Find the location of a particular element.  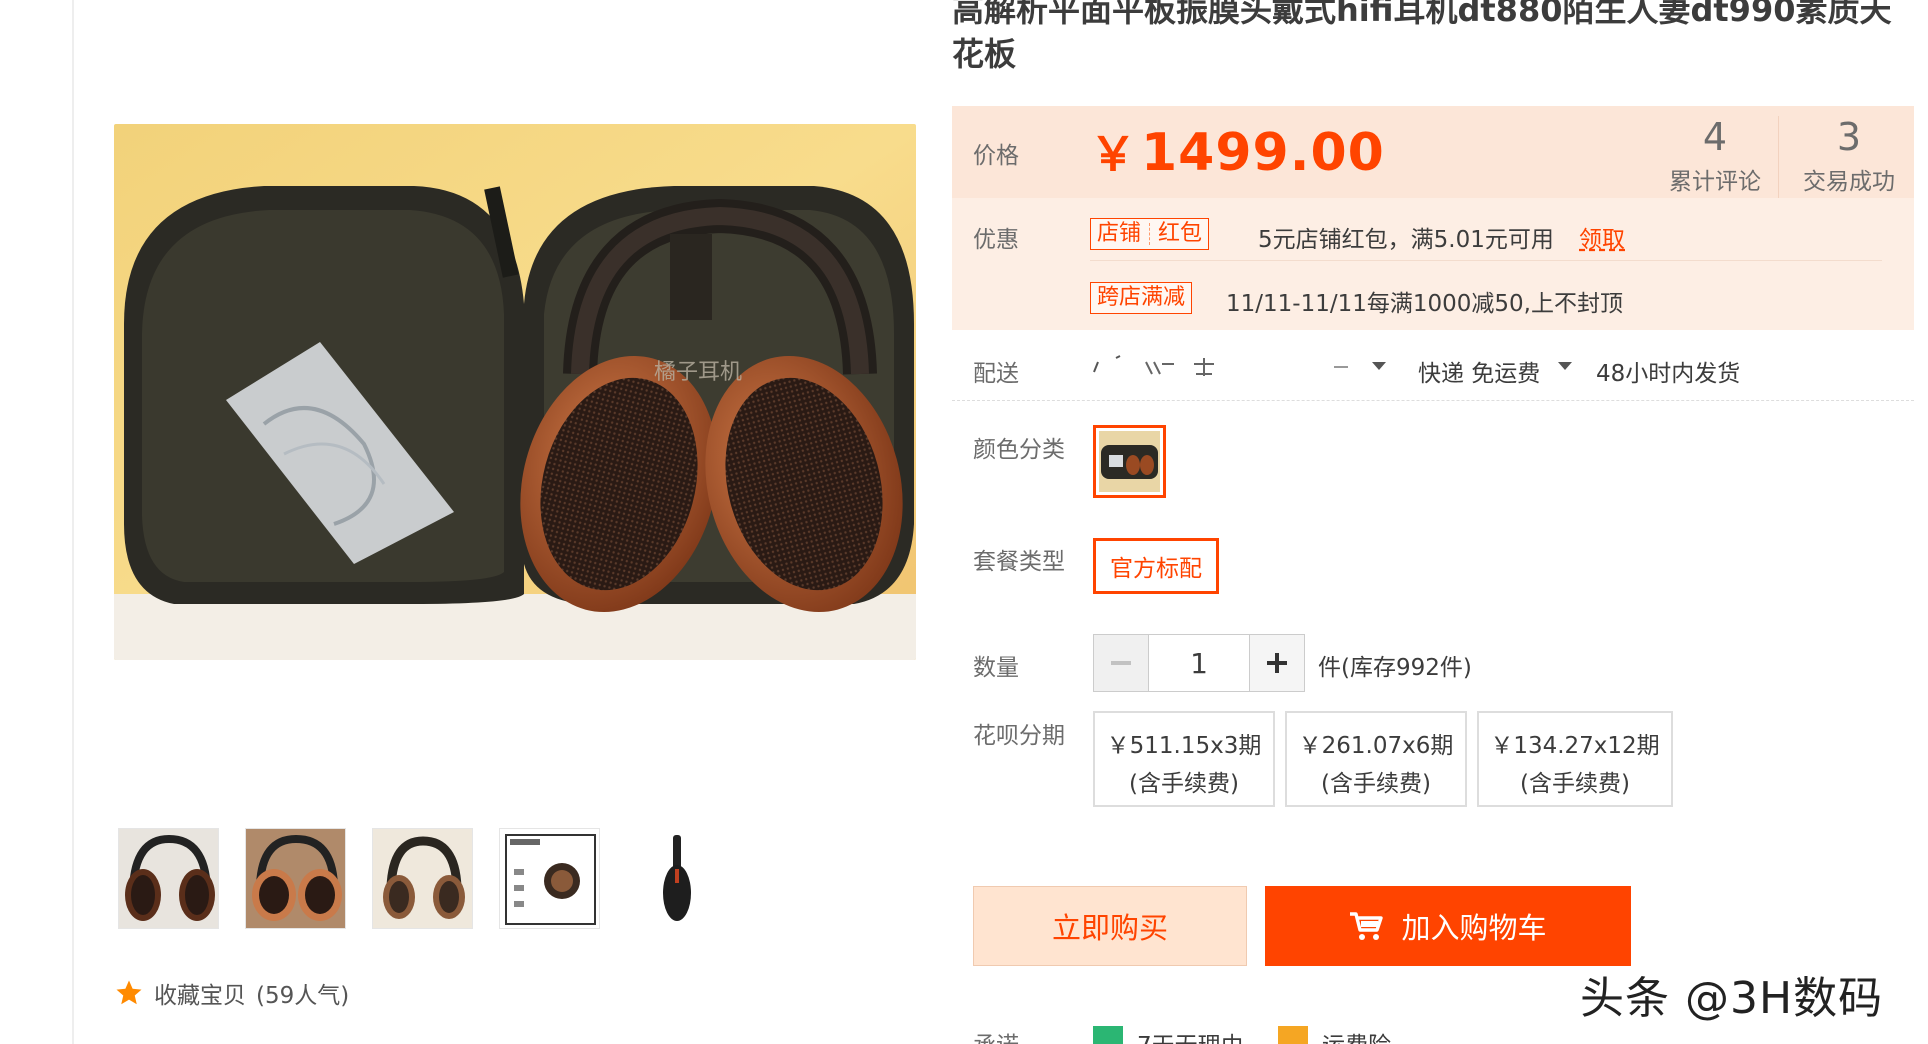

add-to-cart-label: 加入购物车 is located at coordinates (1474, 928).